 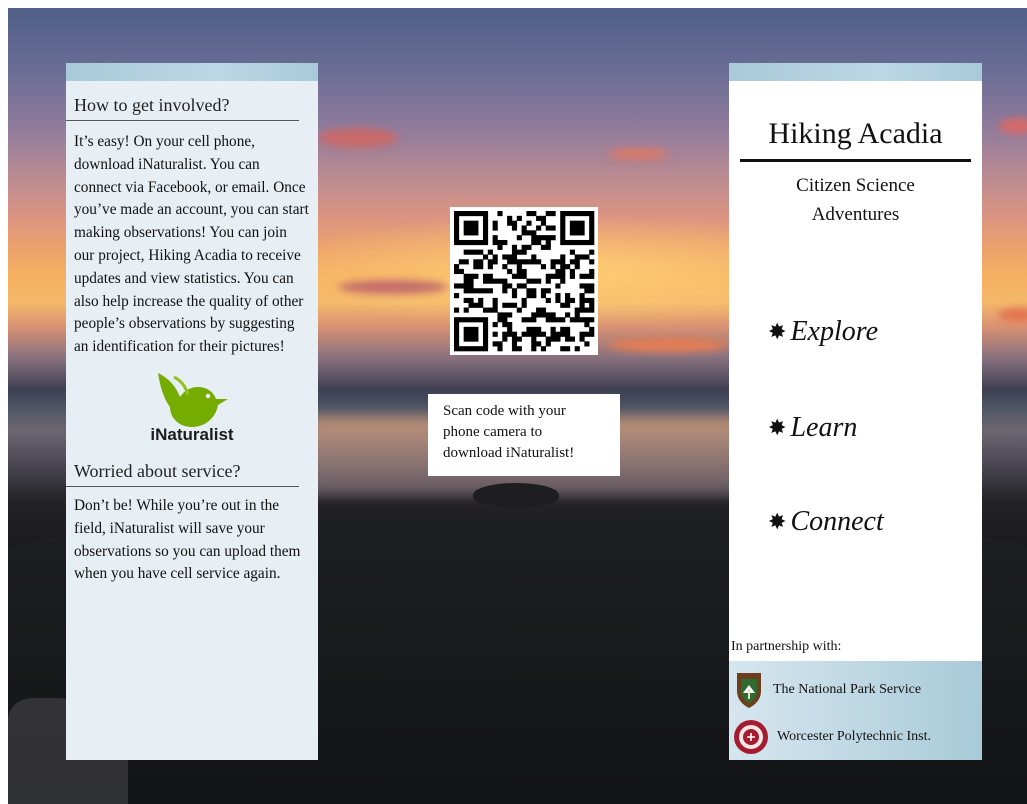 I want to click on cloud, so click(x=668, y=345).